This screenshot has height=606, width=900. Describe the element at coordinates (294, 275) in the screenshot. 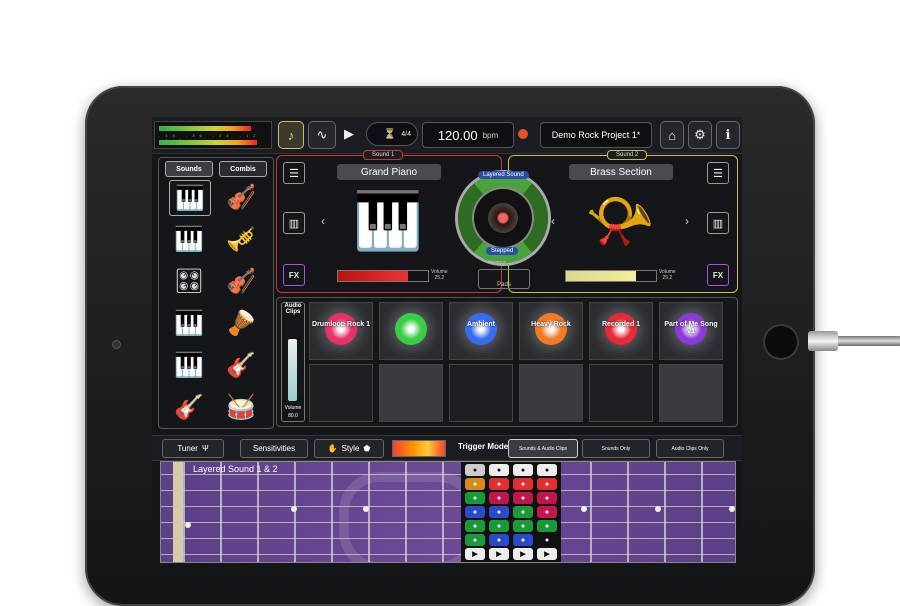

I see `sound1-fx-button: FX` at that location.